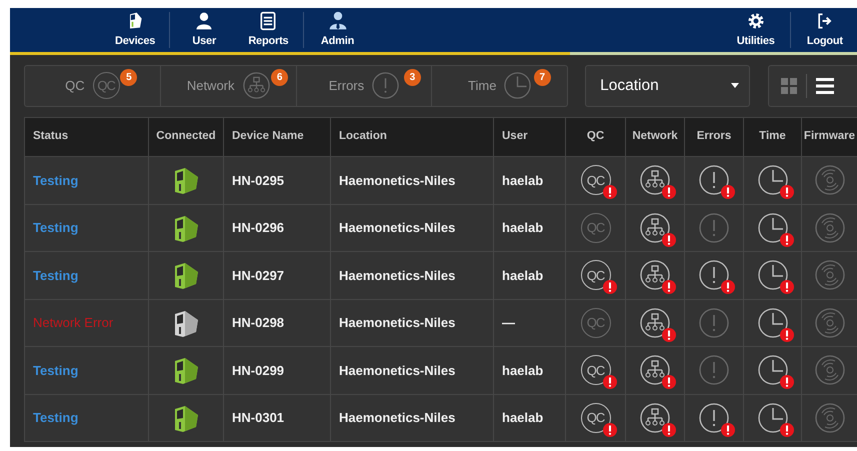 This screenshot has height=451, width=857. What do you see at coordinates (756, 20) in the screenshot?
I see `gear-icon` at bounding box center [756, 20].